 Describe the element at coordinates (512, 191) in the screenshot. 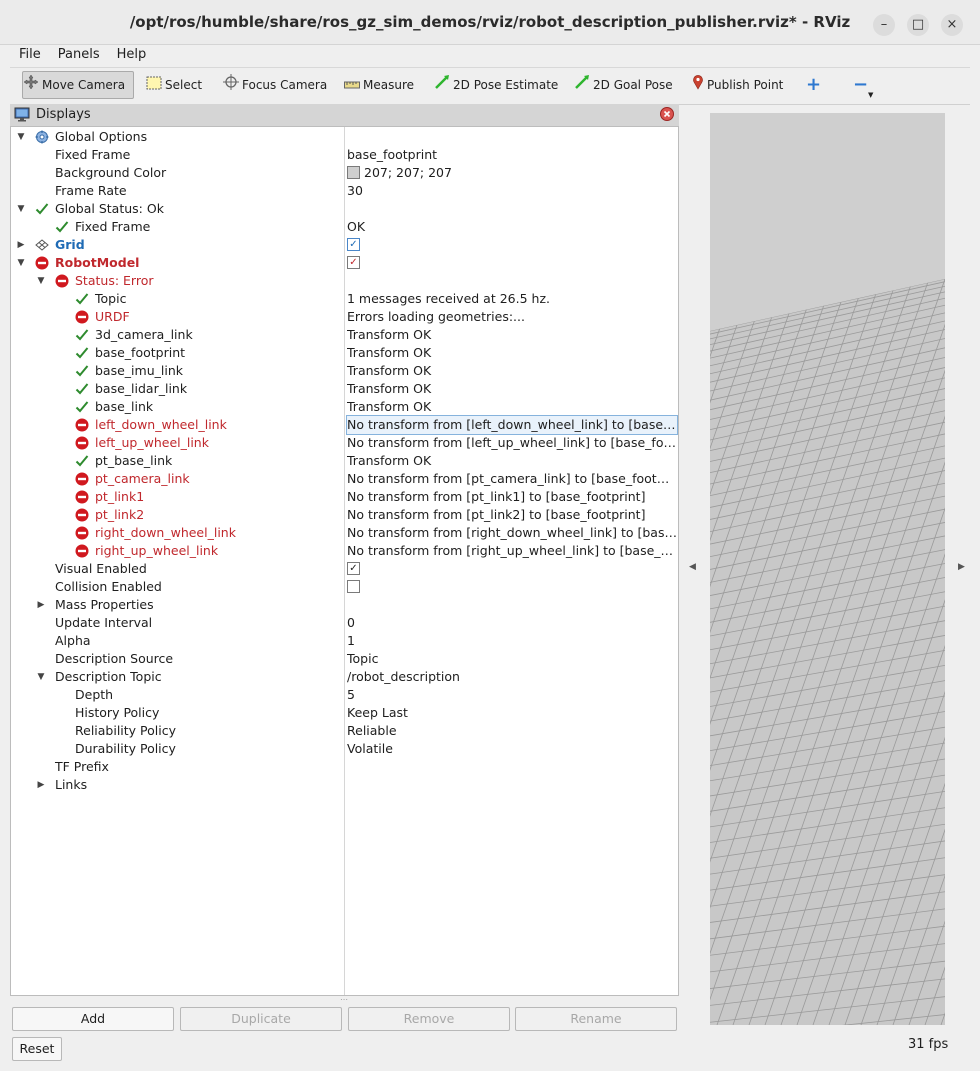

I see `property-value: 30` at that location.